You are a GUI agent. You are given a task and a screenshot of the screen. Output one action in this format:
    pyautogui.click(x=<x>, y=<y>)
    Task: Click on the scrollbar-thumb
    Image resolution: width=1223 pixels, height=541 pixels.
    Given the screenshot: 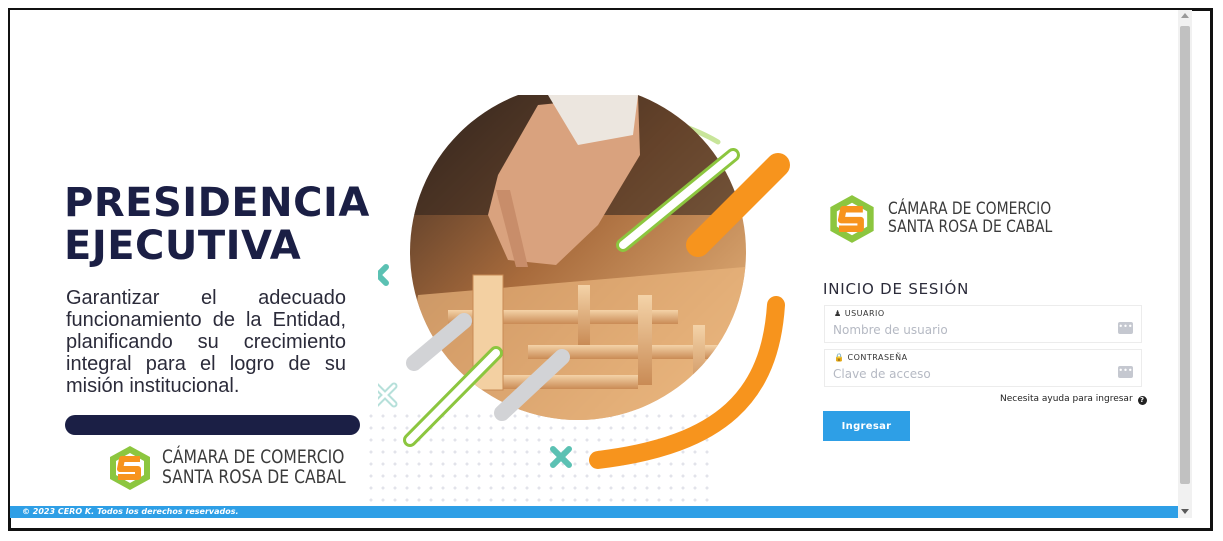 What is the action you would take?
    pyautogui.click(x=1185, y=255)
    